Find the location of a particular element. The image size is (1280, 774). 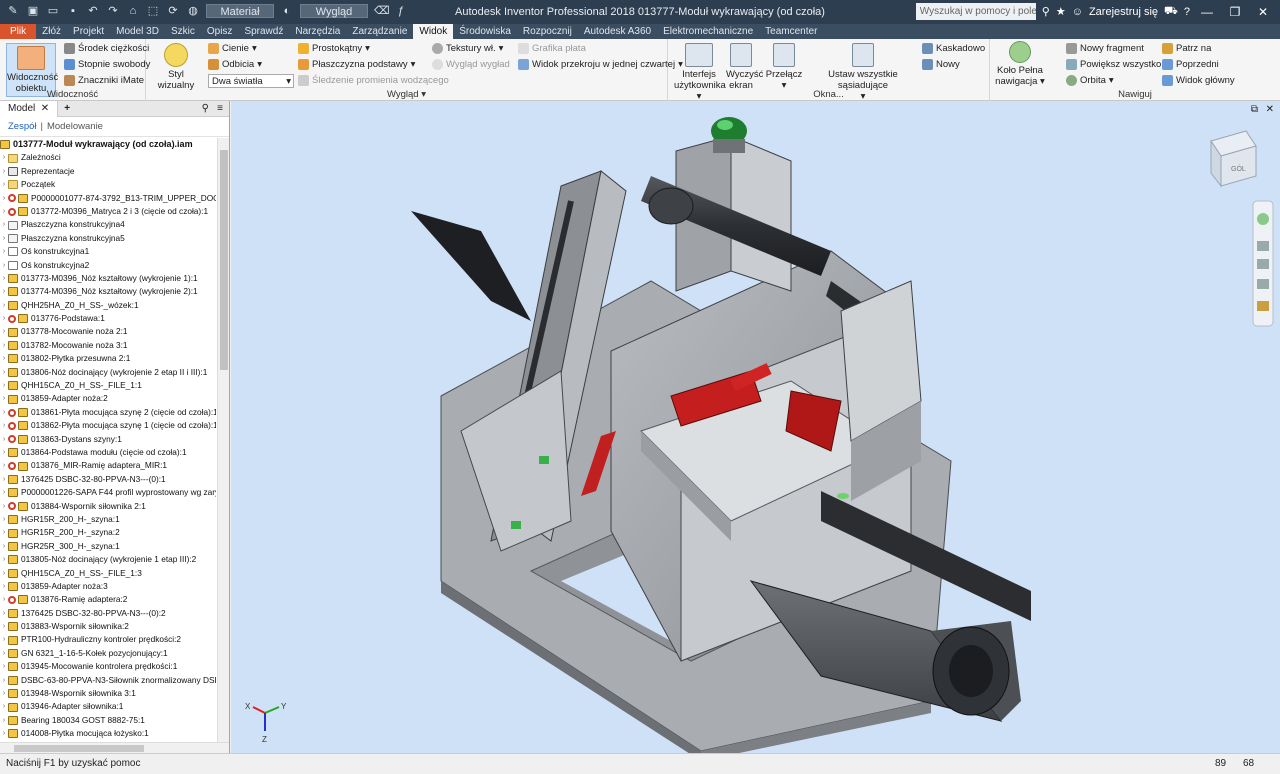

tree-node: › QHH15CA_Z0_H_SS-_FILE_1:1 is located at coordinates (108, 385).